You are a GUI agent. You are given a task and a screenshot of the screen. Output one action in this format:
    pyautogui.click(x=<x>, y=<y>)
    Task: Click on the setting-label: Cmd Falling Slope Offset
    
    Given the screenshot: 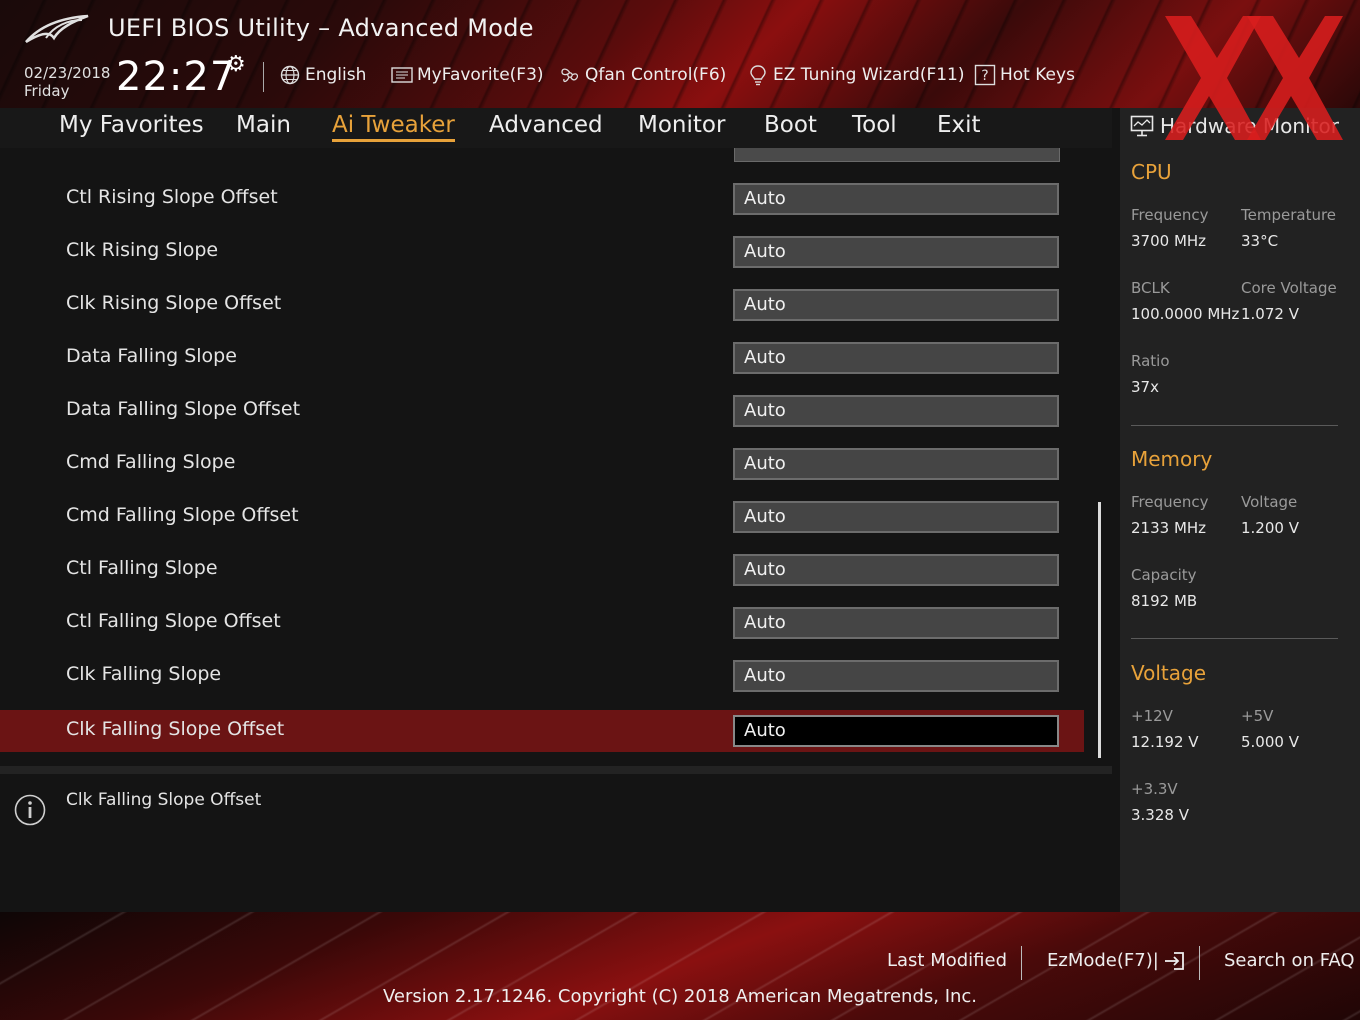 What is the action you would take?
    pyautogui.click(x=182, y=515)
    